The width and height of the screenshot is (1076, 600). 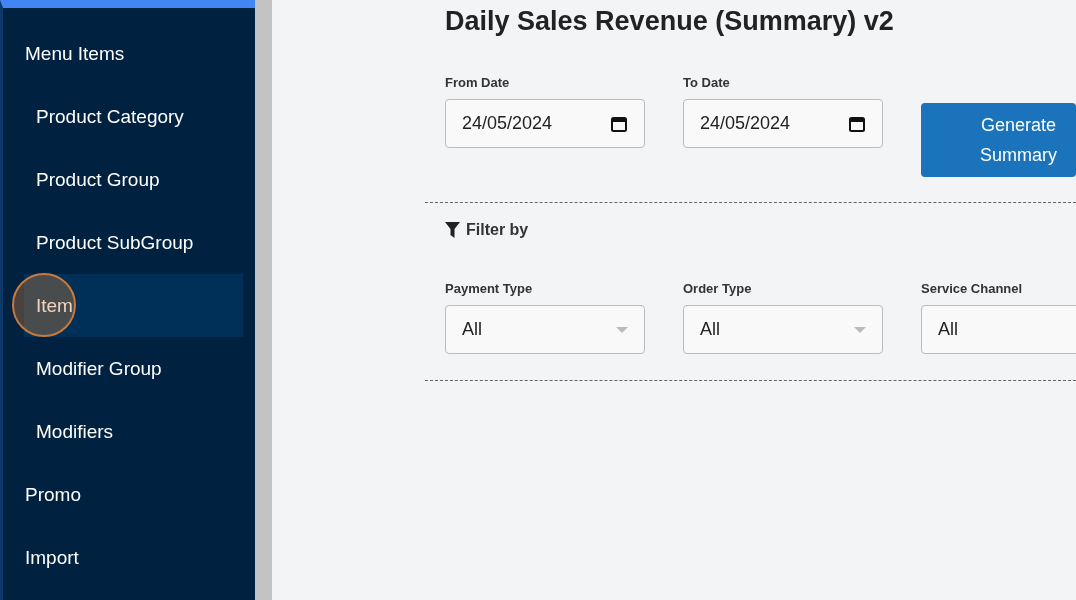 What do you see at coordinates (133, 179) in the screenshot?
I see `sidebar-item: Product Group` at bounding box center [133, 179].